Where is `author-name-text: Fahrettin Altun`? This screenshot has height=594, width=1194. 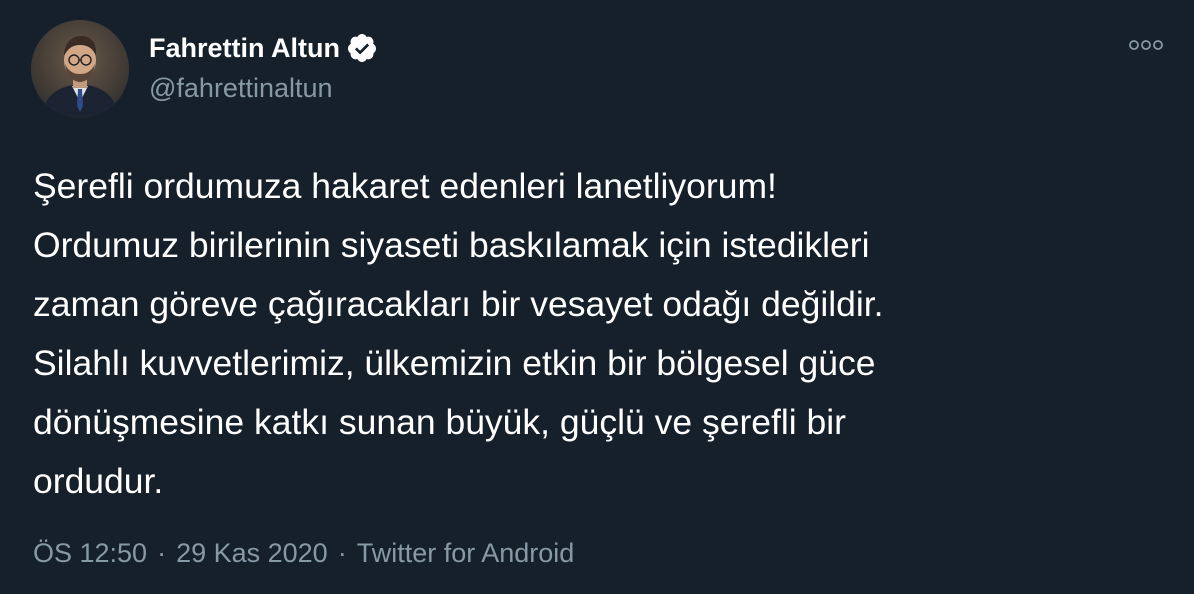 author-name-text: Fahrettin Altun is located at coordinates (244, 48).